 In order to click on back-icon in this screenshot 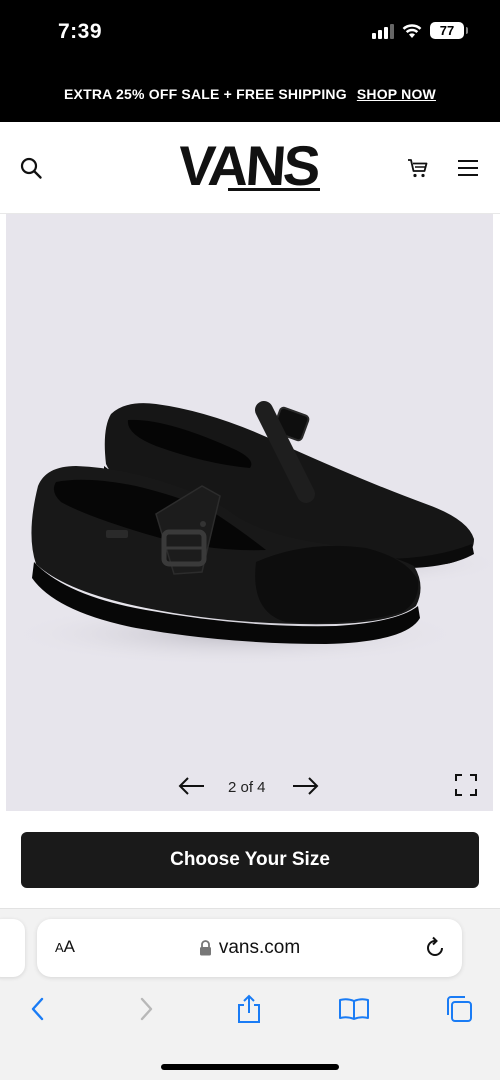, I will do `click(38, 1009)`.